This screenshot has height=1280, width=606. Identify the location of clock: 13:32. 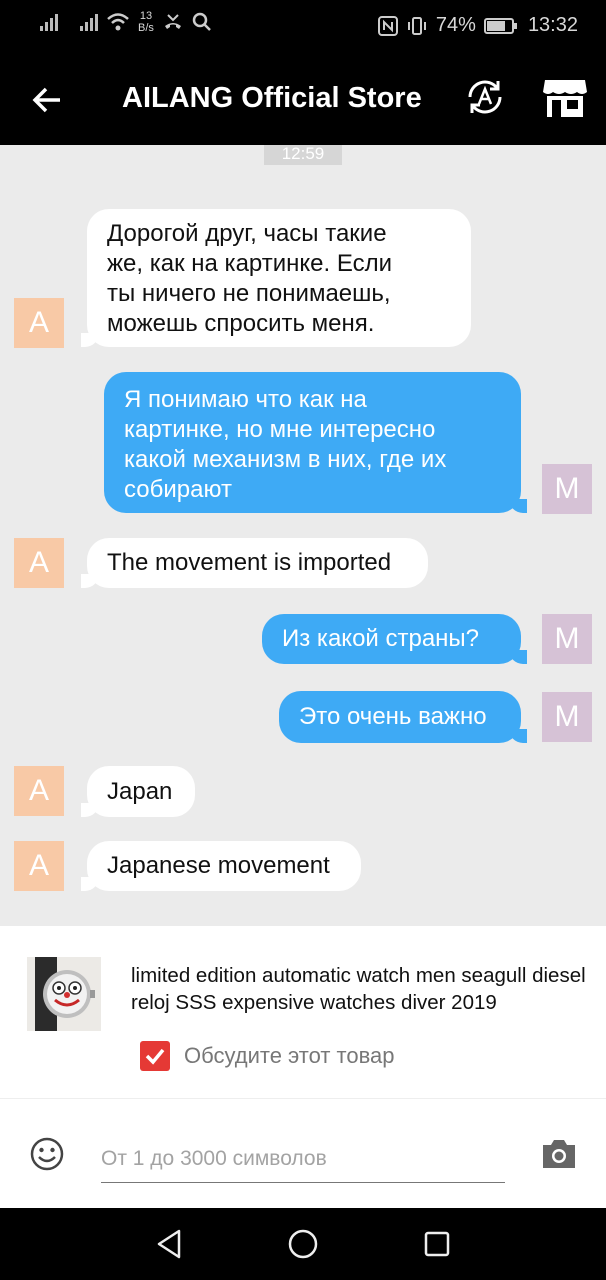
(552, 25).